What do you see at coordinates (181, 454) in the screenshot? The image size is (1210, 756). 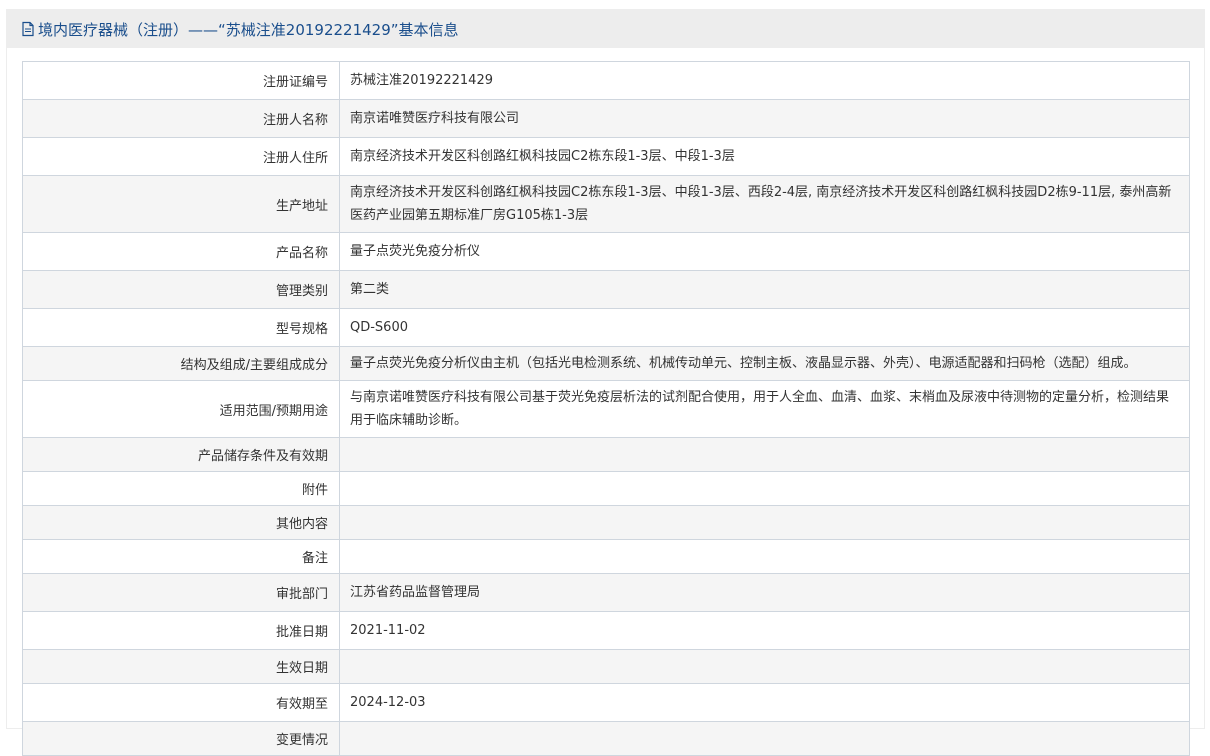 I see `row-label: 产品储存条件及有效期` at bounding box center [181, 454].